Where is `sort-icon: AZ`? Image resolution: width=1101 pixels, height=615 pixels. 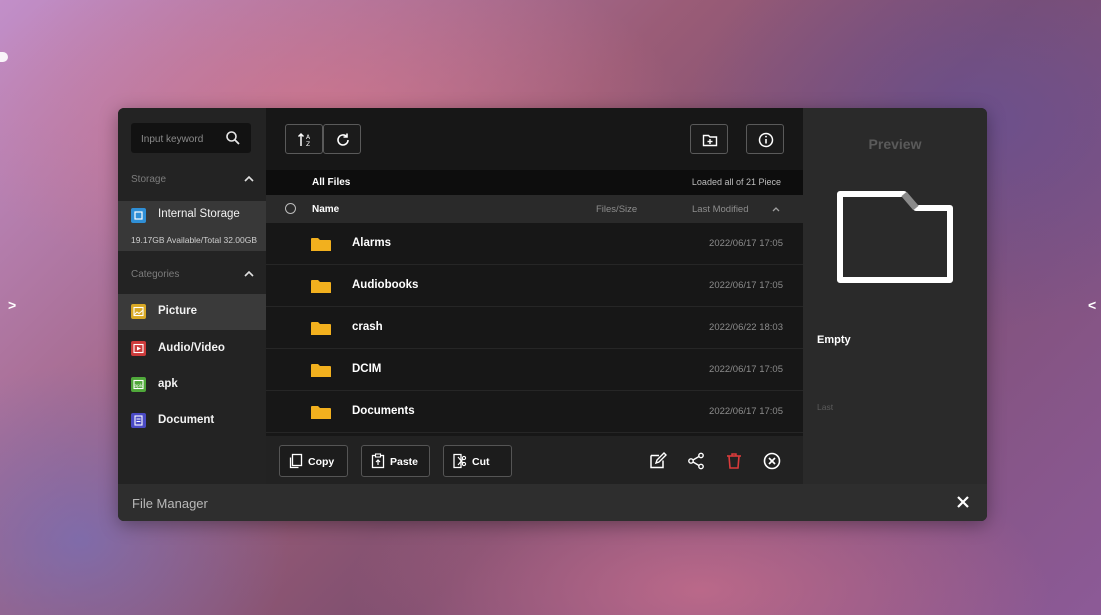
sort-icon: AZ is located at coordinates (304, 140).